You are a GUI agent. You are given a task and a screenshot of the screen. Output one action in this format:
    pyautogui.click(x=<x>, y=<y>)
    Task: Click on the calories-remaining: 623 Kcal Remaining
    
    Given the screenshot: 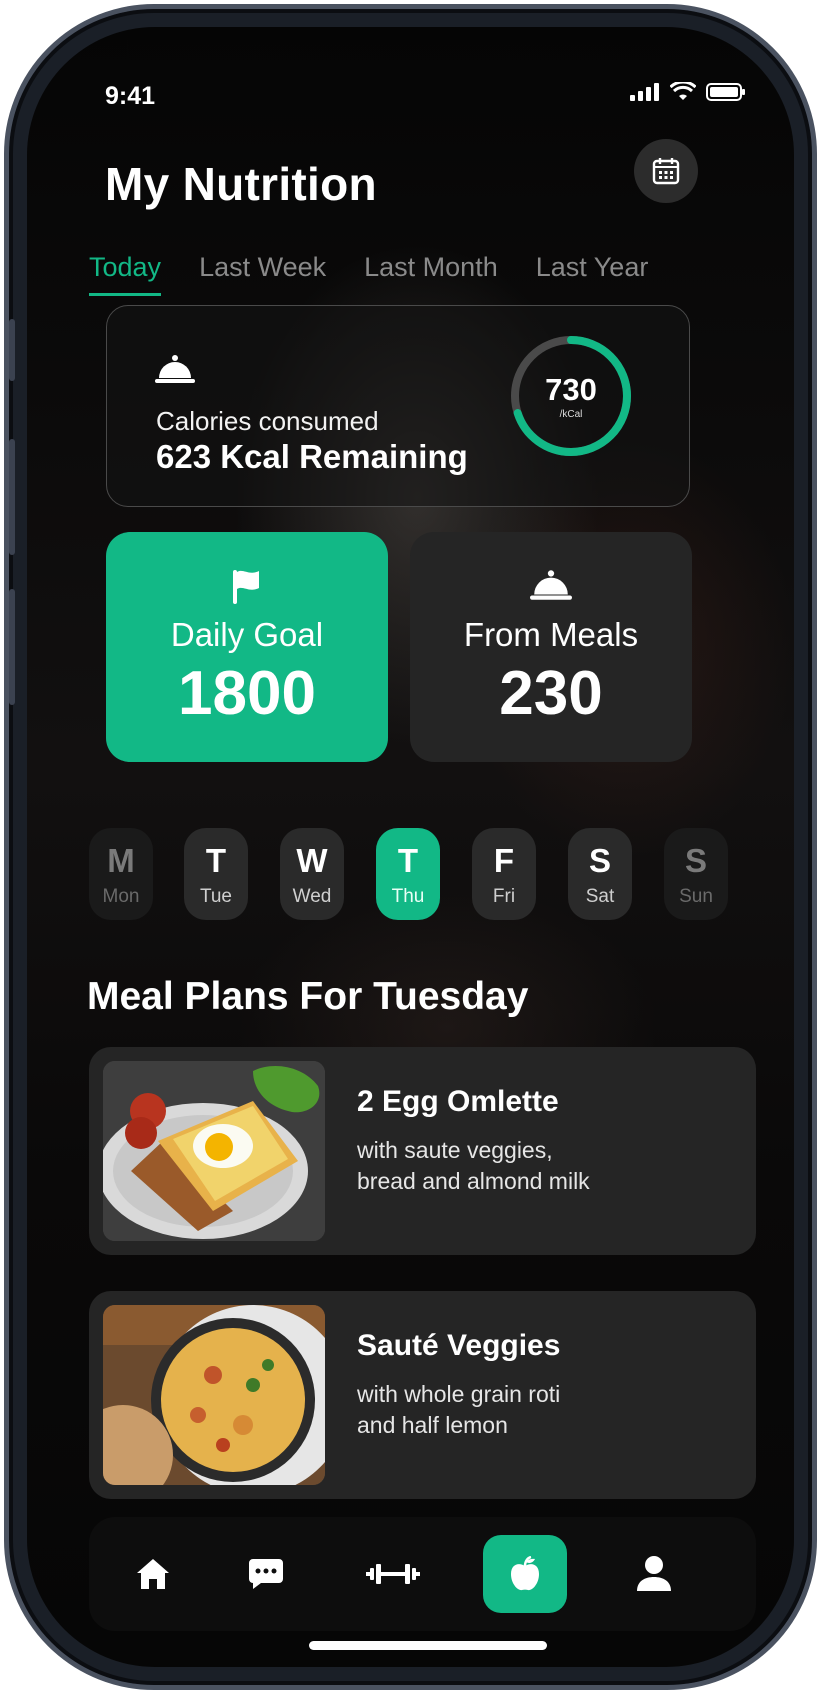 What is the action you would take?
    pyautogui.click(x=312, y=456)
    